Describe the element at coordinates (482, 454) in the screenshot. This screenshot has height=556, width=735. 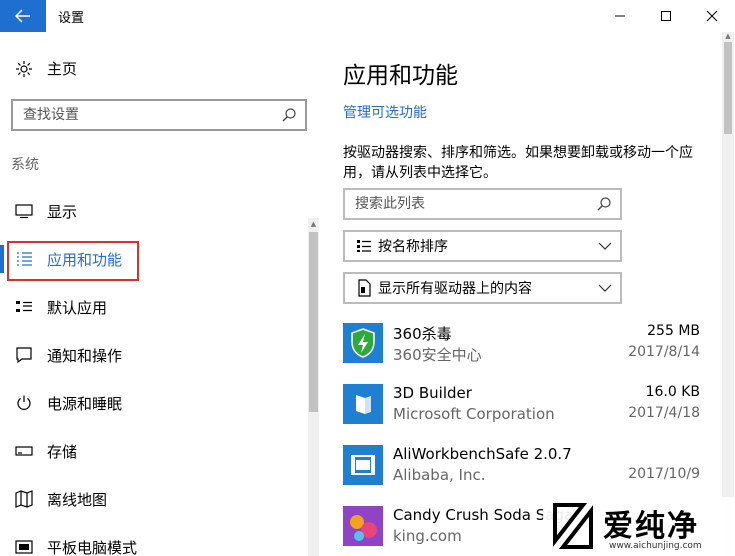
I see `app-name: AliWorkbenchSafe 2.0.7` at that location.